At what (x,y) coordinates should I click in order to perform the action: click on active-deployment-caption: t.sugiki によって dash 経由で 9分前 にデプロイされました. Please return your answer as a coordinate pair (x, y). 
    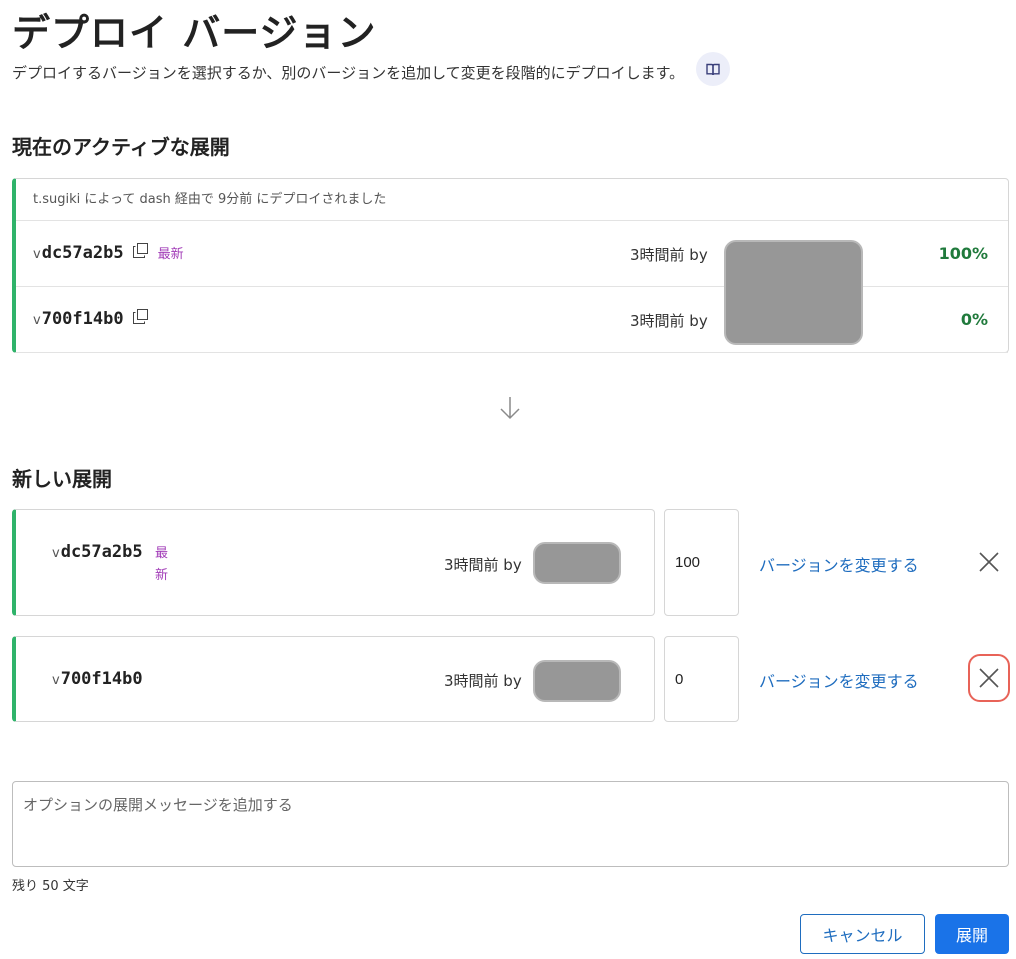
    Looking at the image, I should click on (512, 200).